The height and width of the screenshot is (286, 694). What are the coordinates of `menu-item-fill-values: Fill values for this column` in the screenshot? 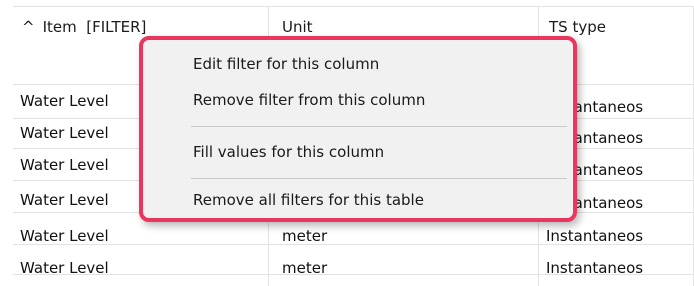 It's located at (288, 152).